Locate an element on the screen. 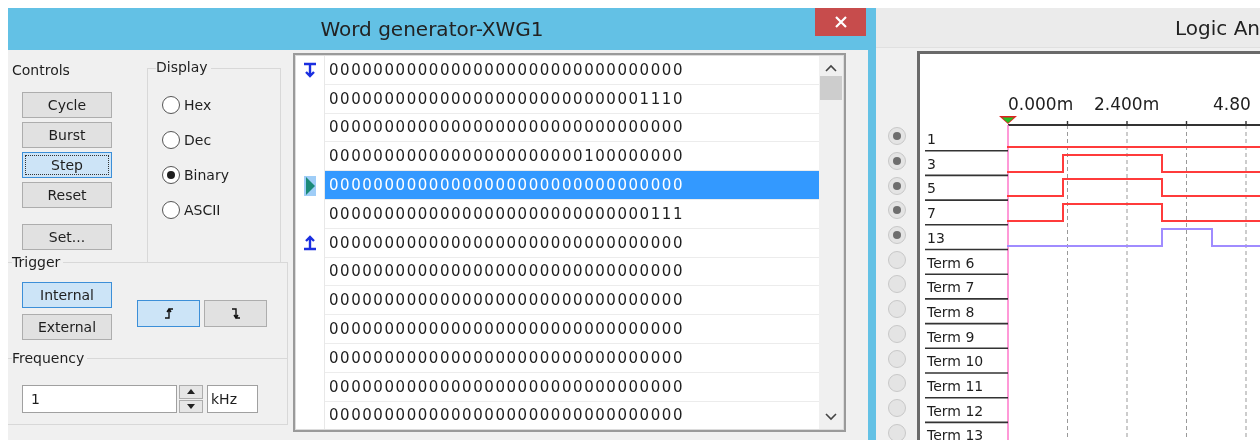  control-button: Step is located at coordinates (67, 165).